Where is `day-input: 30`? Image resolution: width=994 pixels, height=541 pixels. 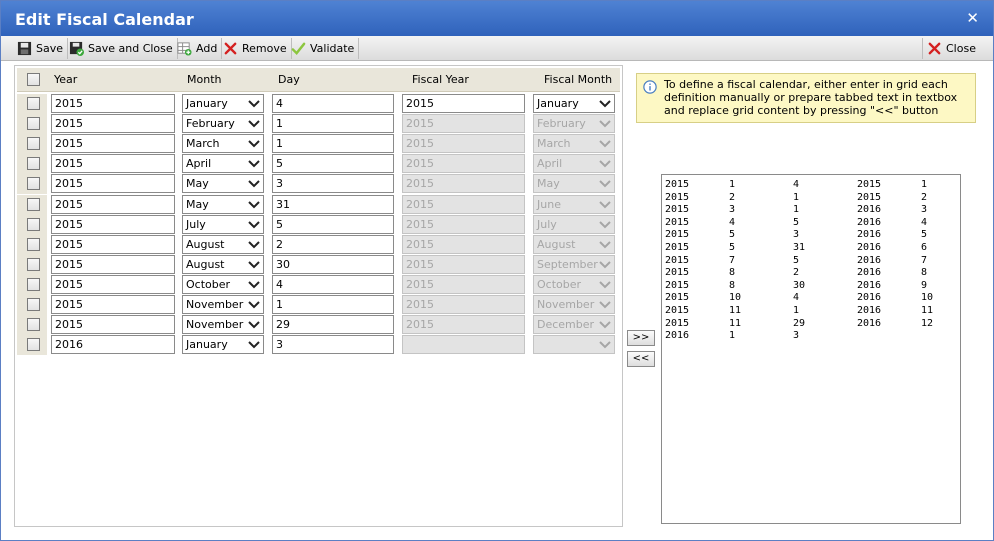 day-input: 30 is located at coordinates (333, 264).